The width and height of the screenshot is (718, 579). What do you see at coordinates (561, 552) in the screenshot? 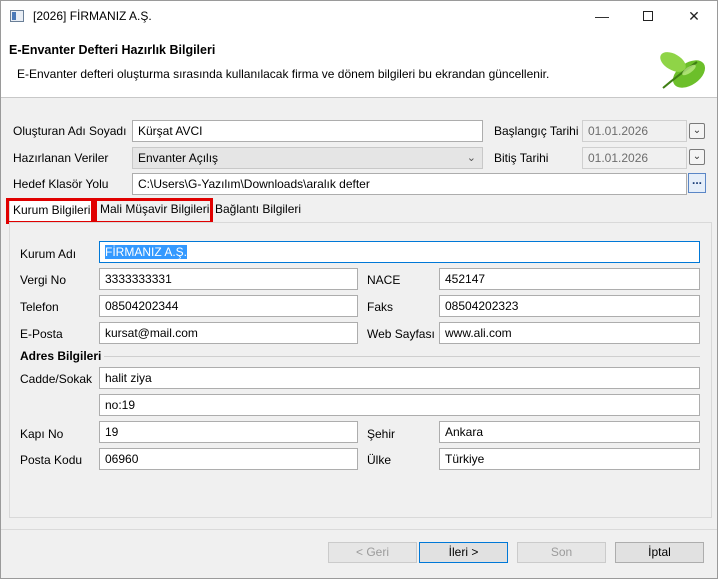
I see `finish-button: Son` at bounding box center [561, 552].